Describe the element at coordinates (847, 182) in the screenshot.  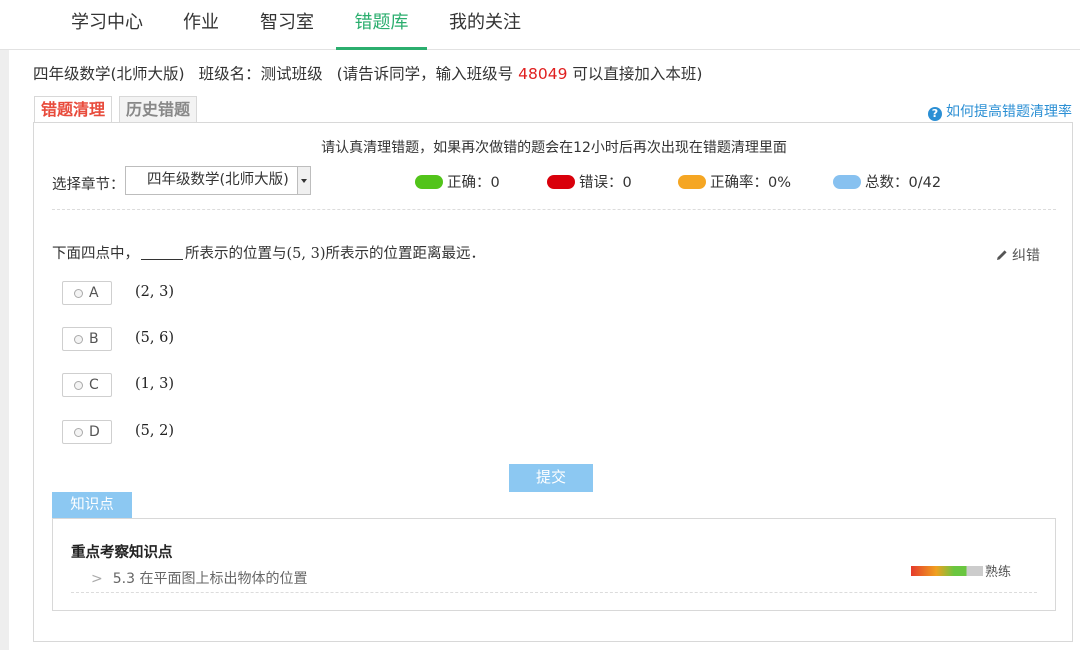
I see `blue-pill-icon` at that location.